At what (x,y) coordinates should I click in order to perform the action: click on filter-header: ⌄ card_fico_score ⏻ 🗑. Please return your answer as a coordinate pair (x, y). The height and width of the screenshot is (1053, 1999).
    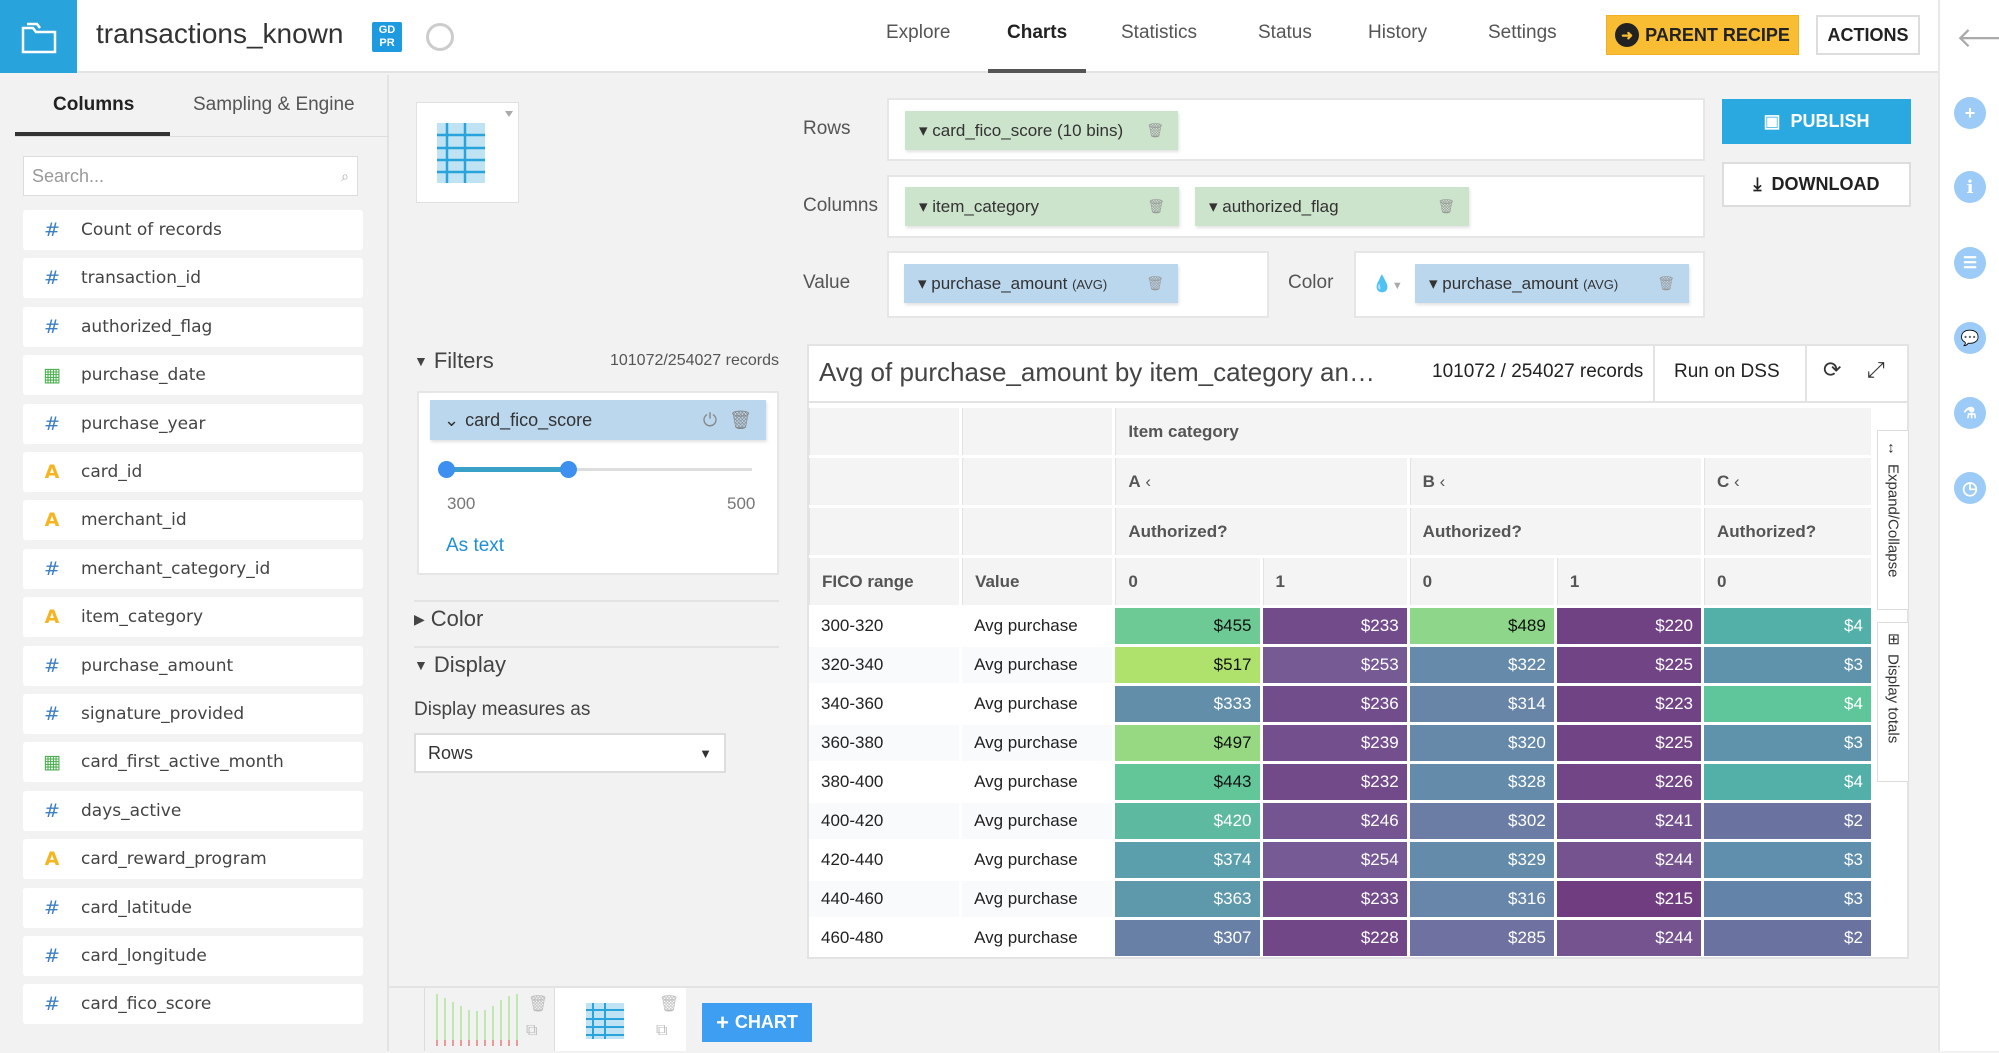
    Looking at the image, I should click on (598, 420).